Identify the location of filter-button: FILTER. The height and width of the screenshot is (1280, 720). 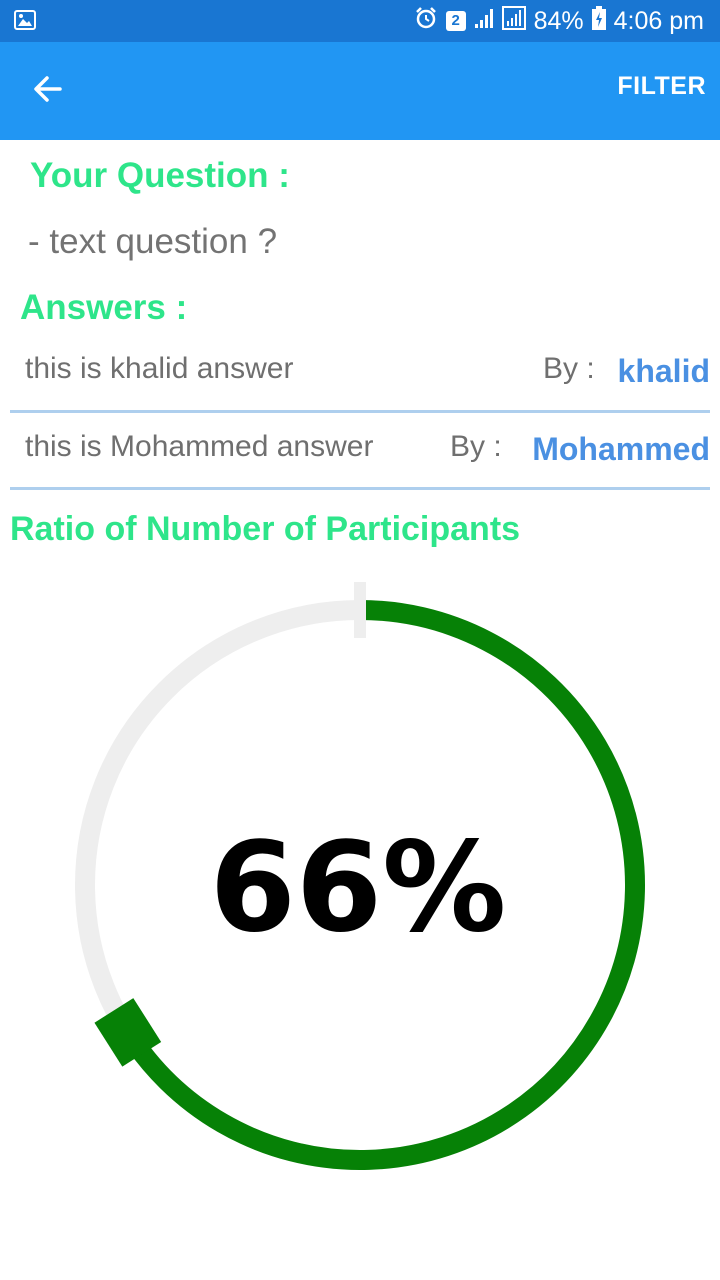
(661, 86).